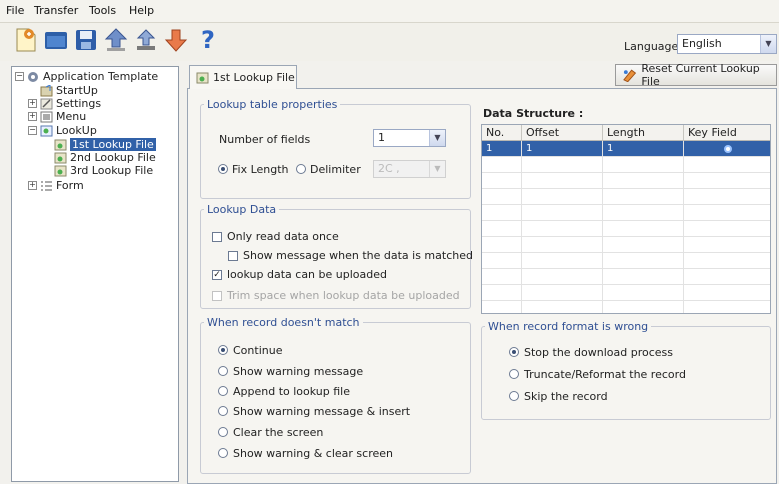 The image size is (779, 484). I want to click on help-button: ?, so click(208, 40).